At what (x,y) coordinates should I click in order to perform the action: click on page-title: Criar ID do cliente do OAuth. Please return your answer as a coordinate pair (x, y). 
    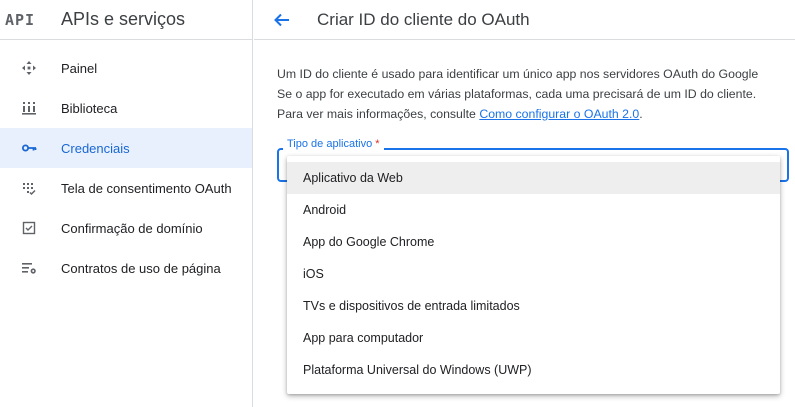
    Looking at the image, I should click on (423, 19).